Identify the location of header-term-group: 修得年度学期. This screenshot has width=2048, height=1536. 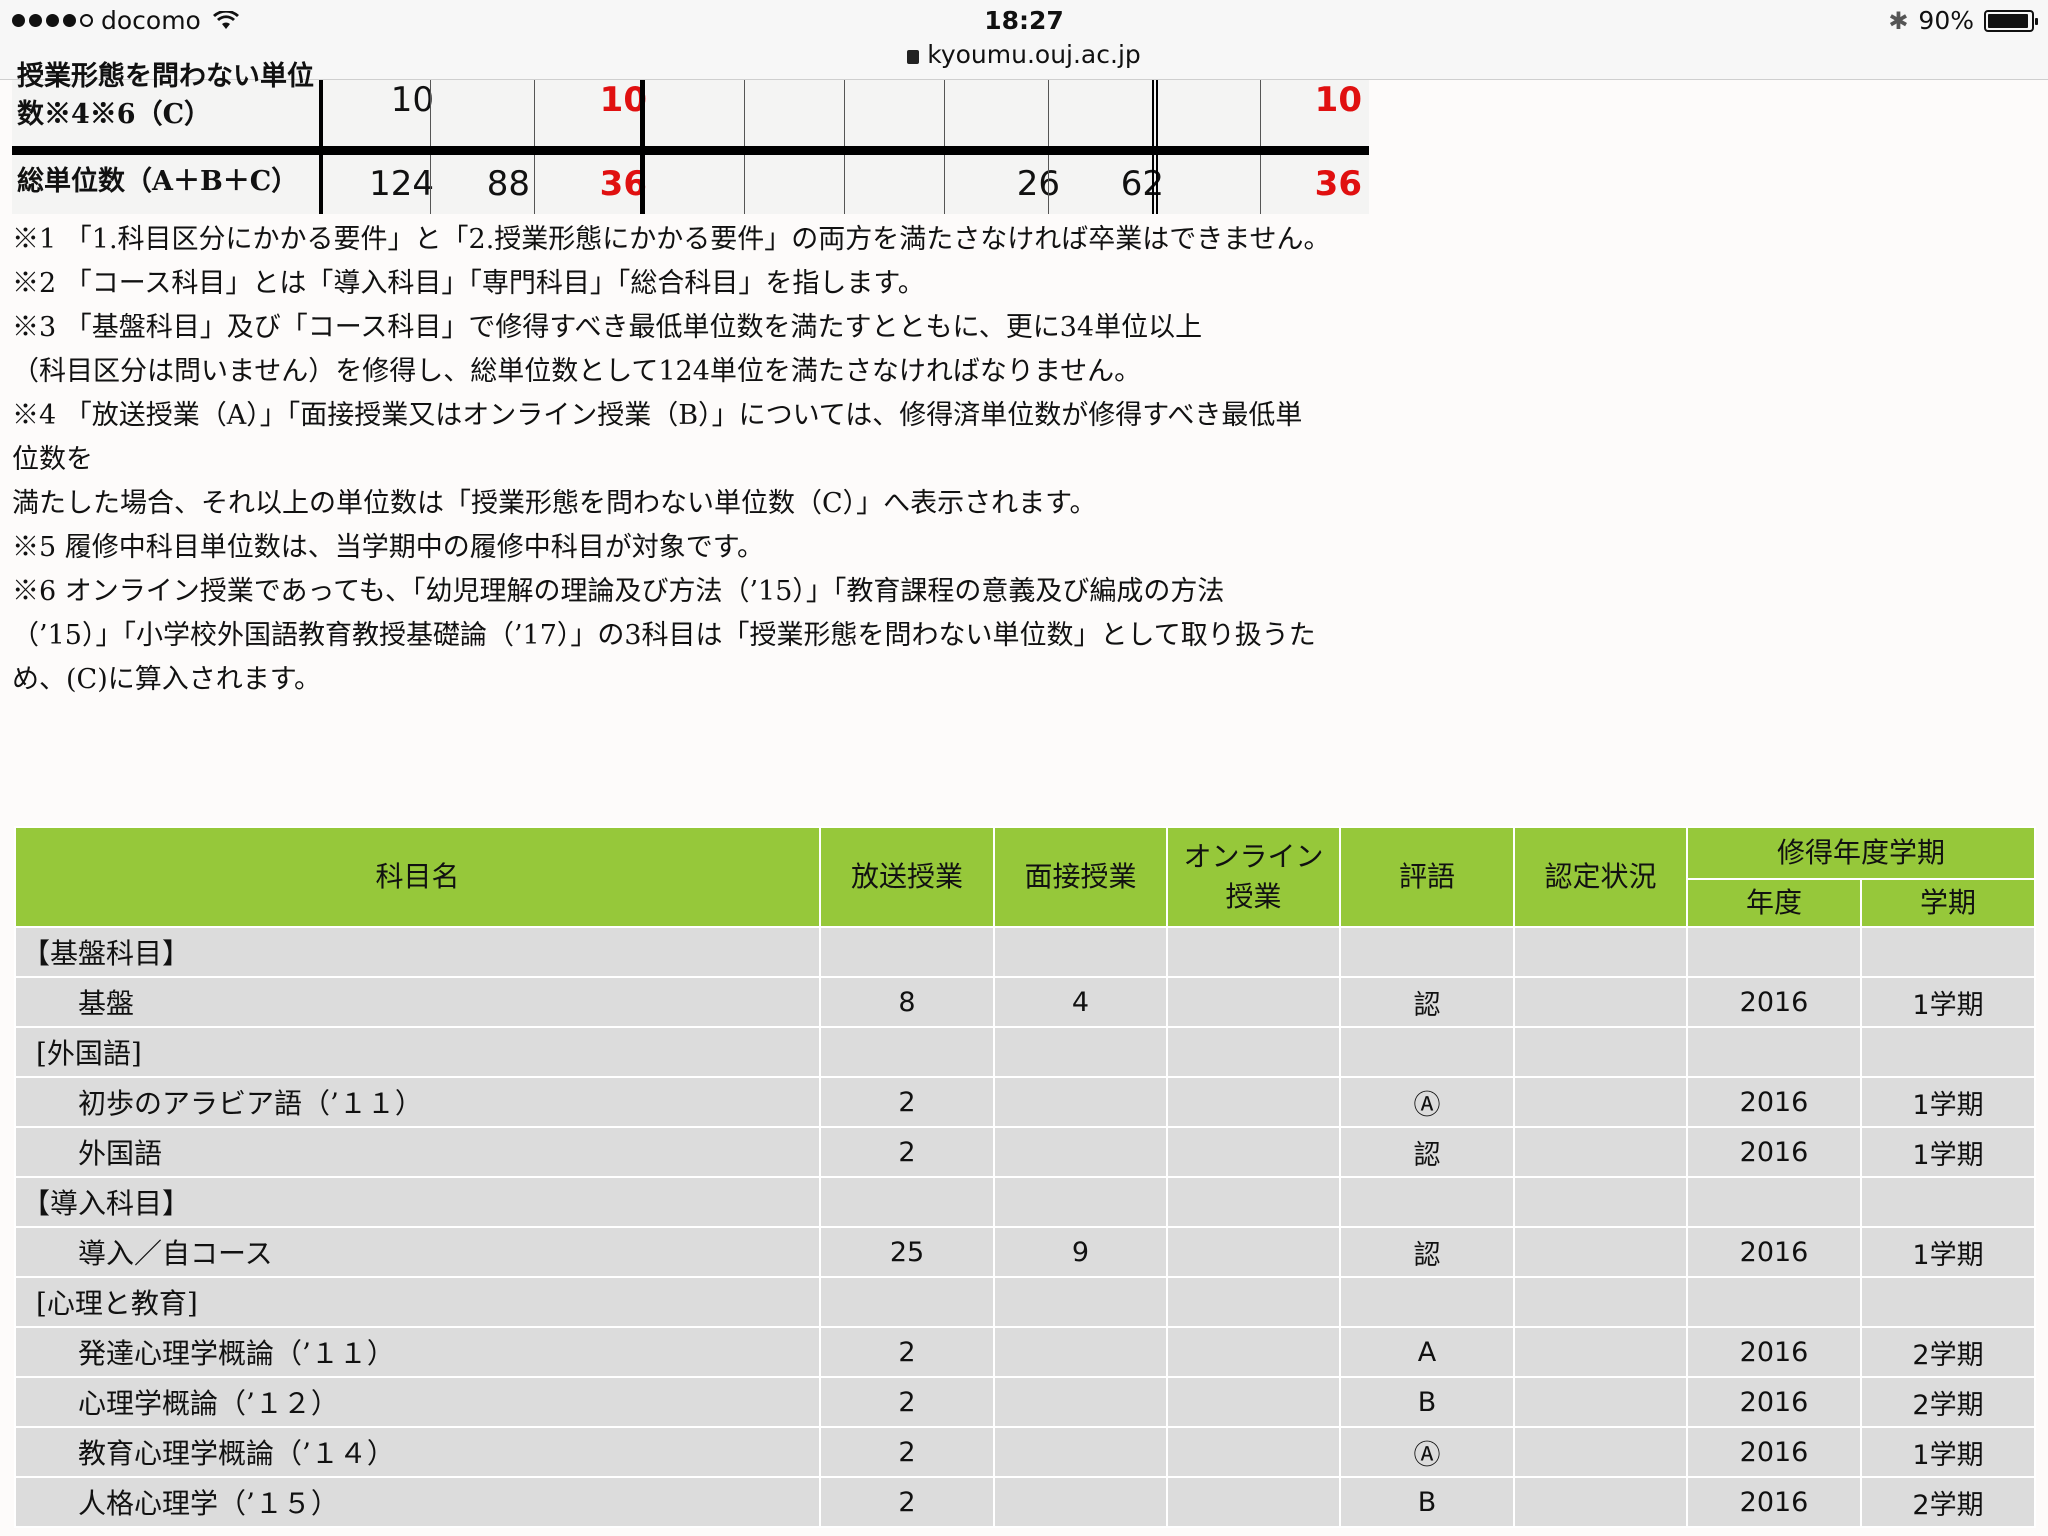
(1861, 853).